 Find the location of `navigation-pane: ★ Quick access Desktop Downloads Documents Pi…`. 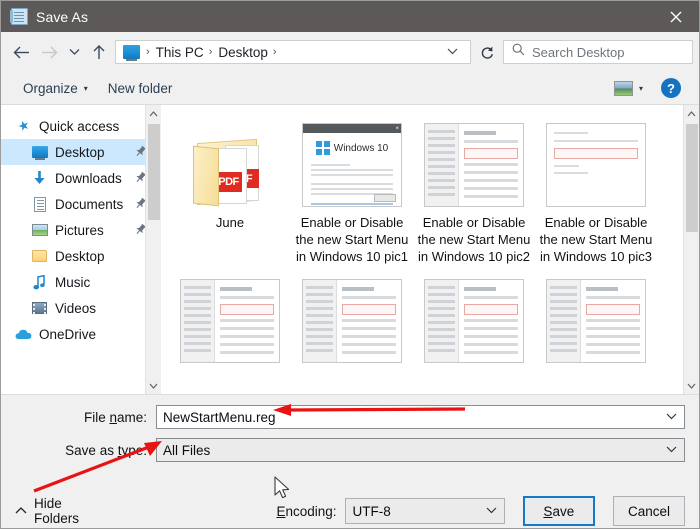

navigation-pane: ★ Quick access Desktop Downloads Documents Pi… is located at coordinates (81, 249).